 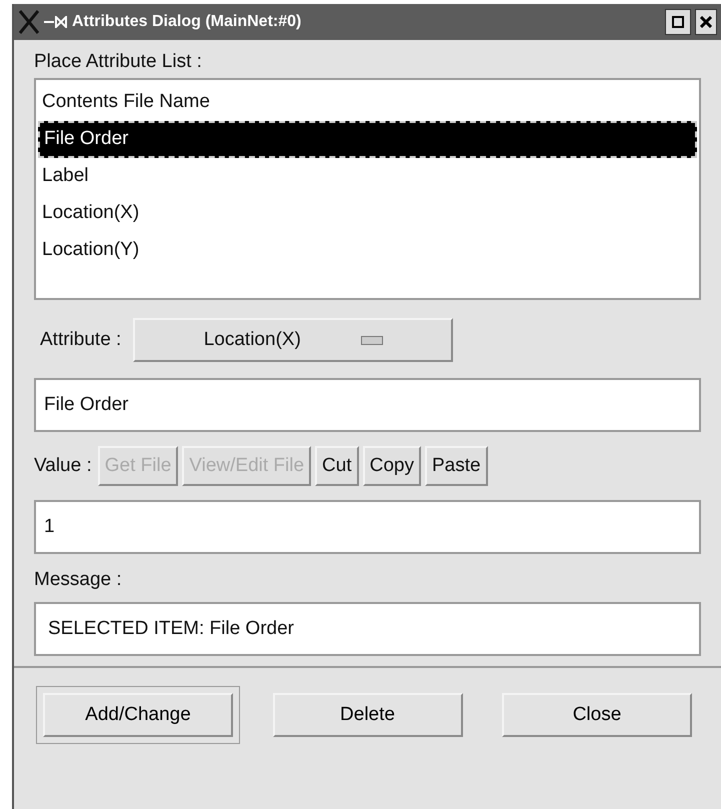 What do you see at coordinates (367, 250) in the screenshot?
I see `list-item: Location(Y)` at bounding box center [367, 250].